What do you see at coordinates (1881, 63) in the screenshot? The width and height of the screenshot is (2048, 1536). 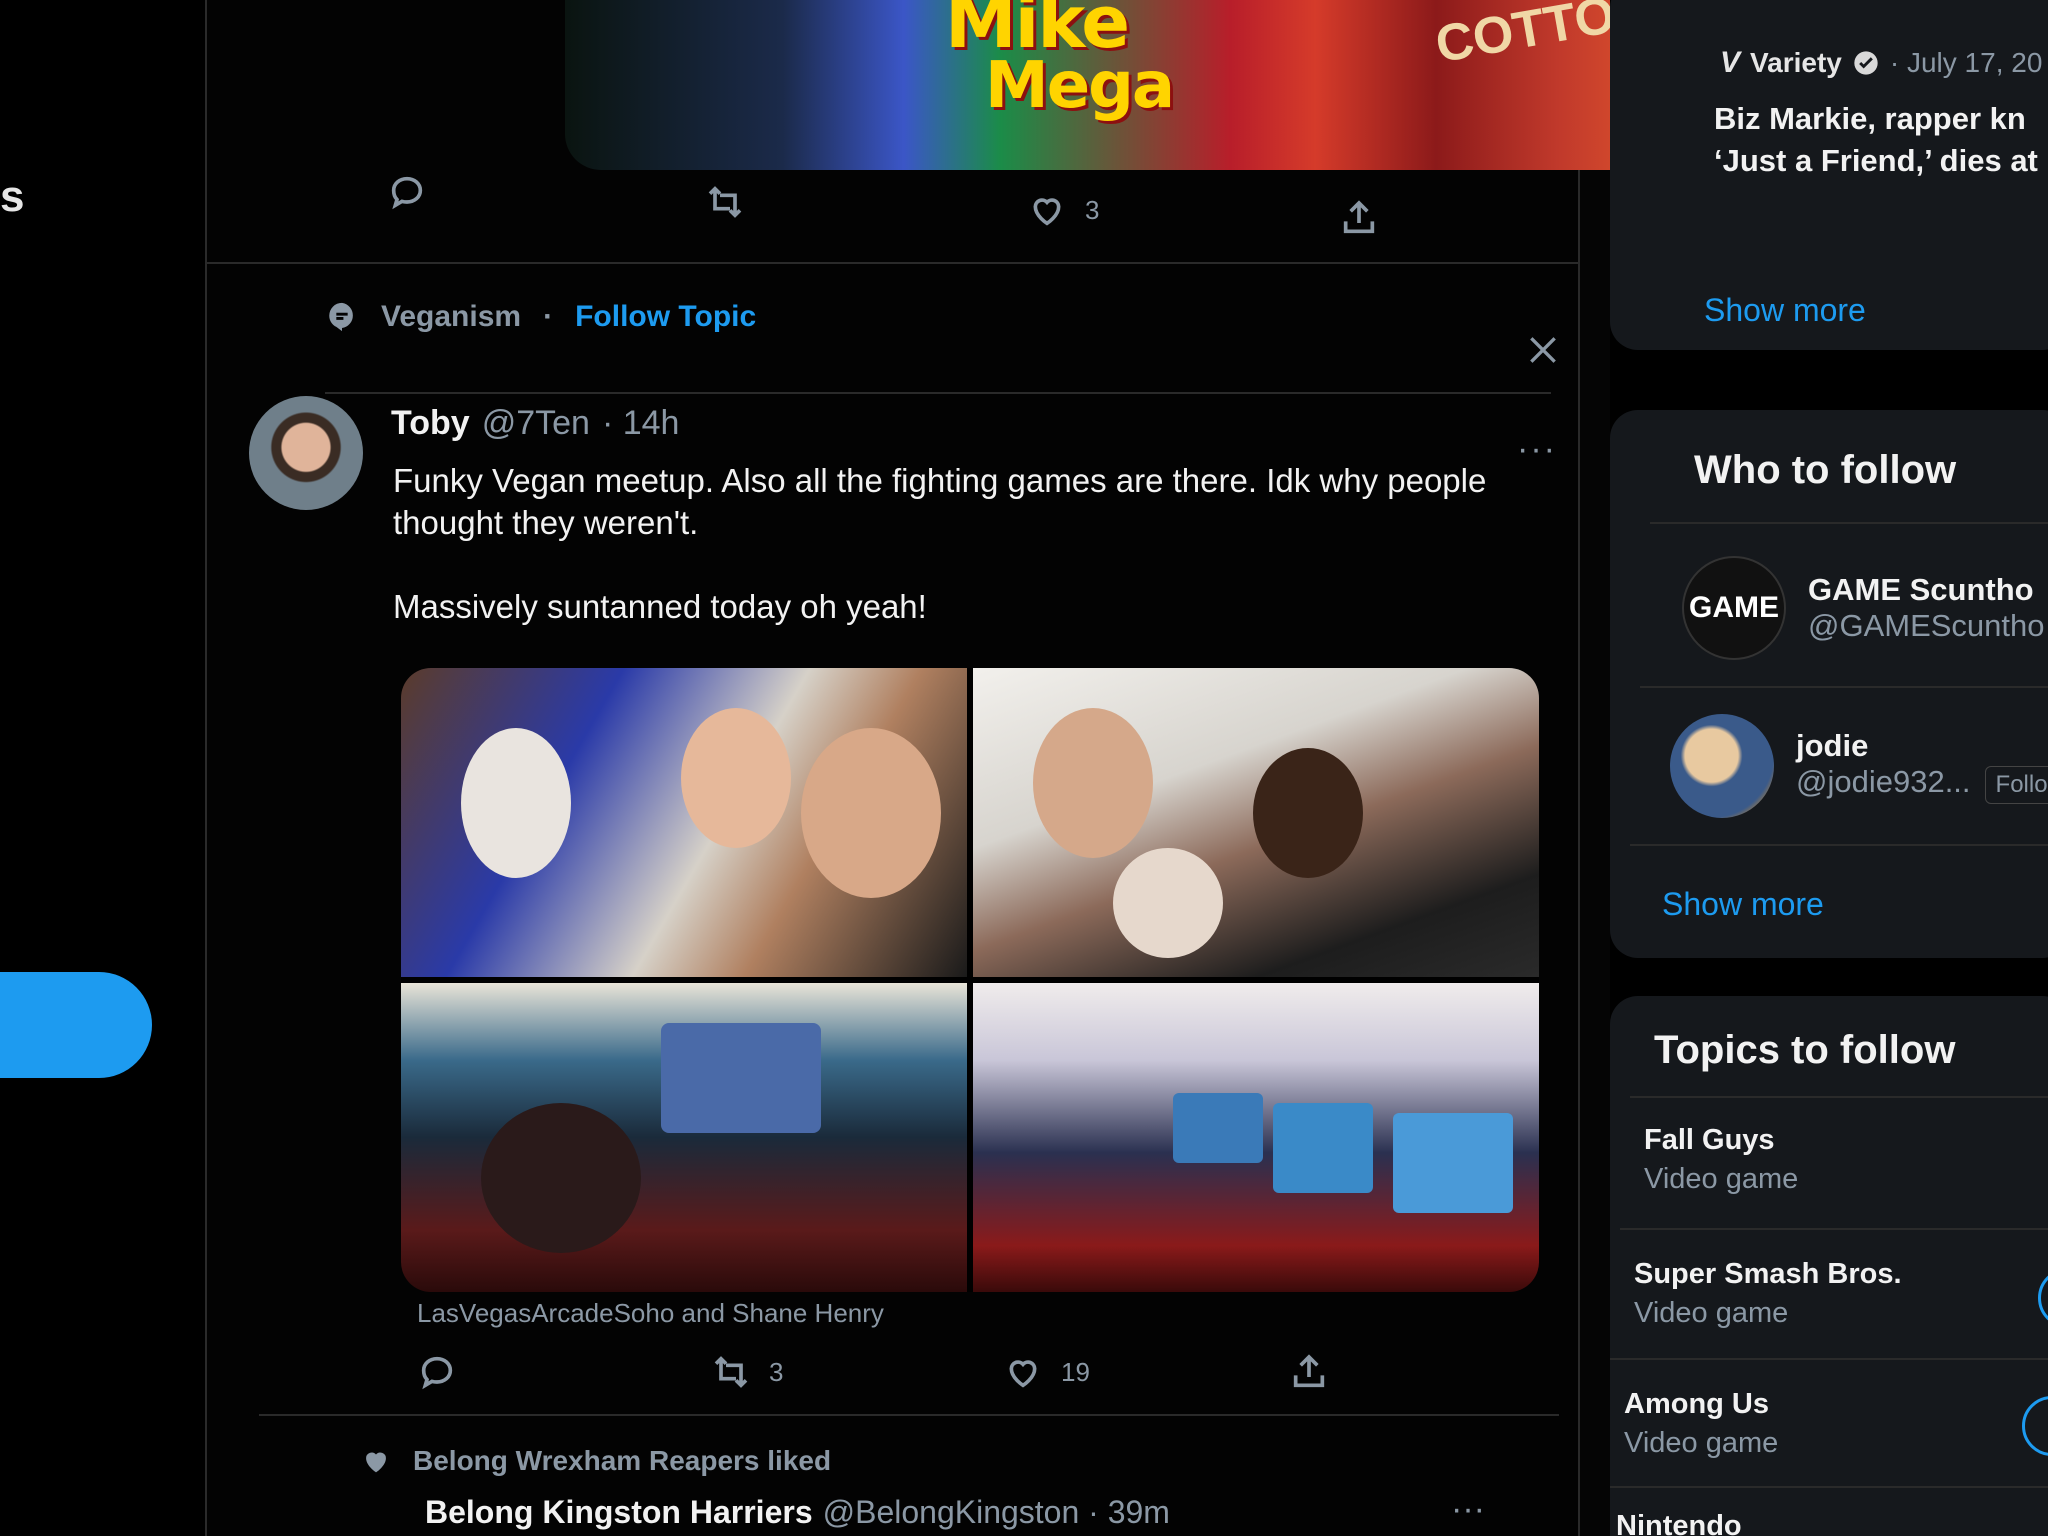 I see `news-source: V Variety · July 17, 20` at bounding box center [1881, 63].